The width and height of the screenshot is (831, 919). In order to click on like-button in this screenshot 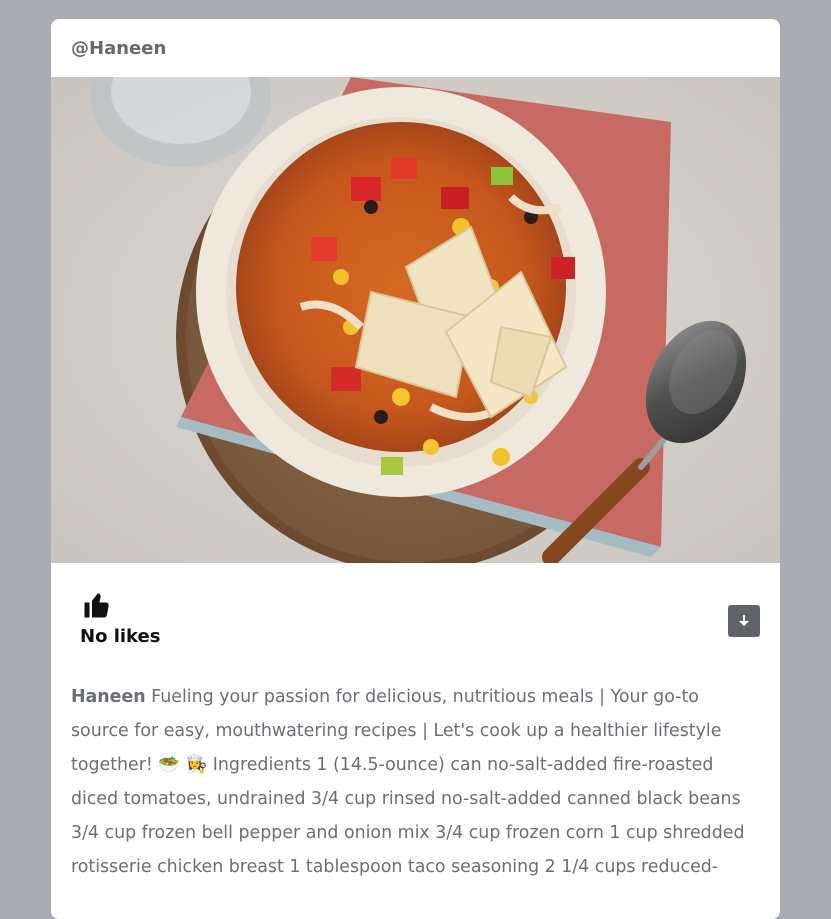, I will do `click(97, 605)`.